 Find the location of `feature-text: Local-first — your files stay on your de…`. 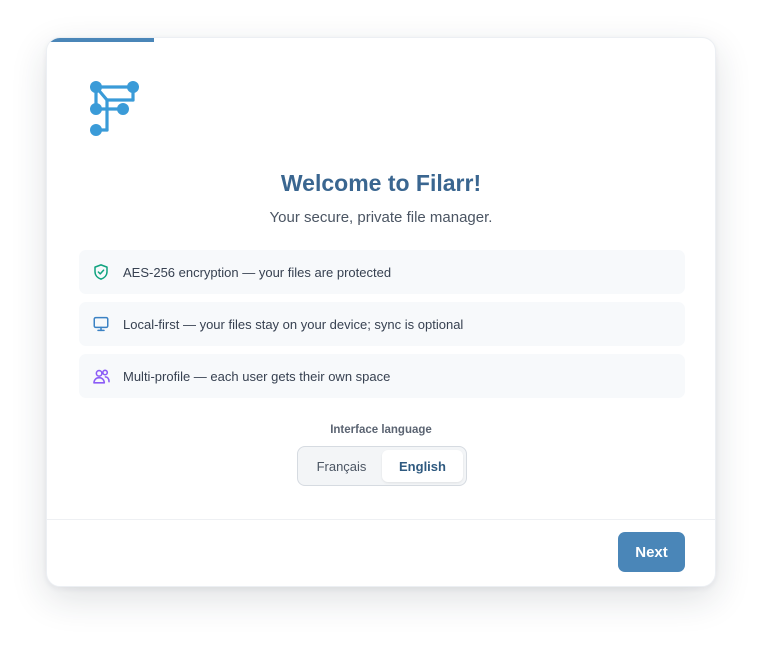

feature-text: Local-first — your files stay on your de… is located at coordinates (293, 324).